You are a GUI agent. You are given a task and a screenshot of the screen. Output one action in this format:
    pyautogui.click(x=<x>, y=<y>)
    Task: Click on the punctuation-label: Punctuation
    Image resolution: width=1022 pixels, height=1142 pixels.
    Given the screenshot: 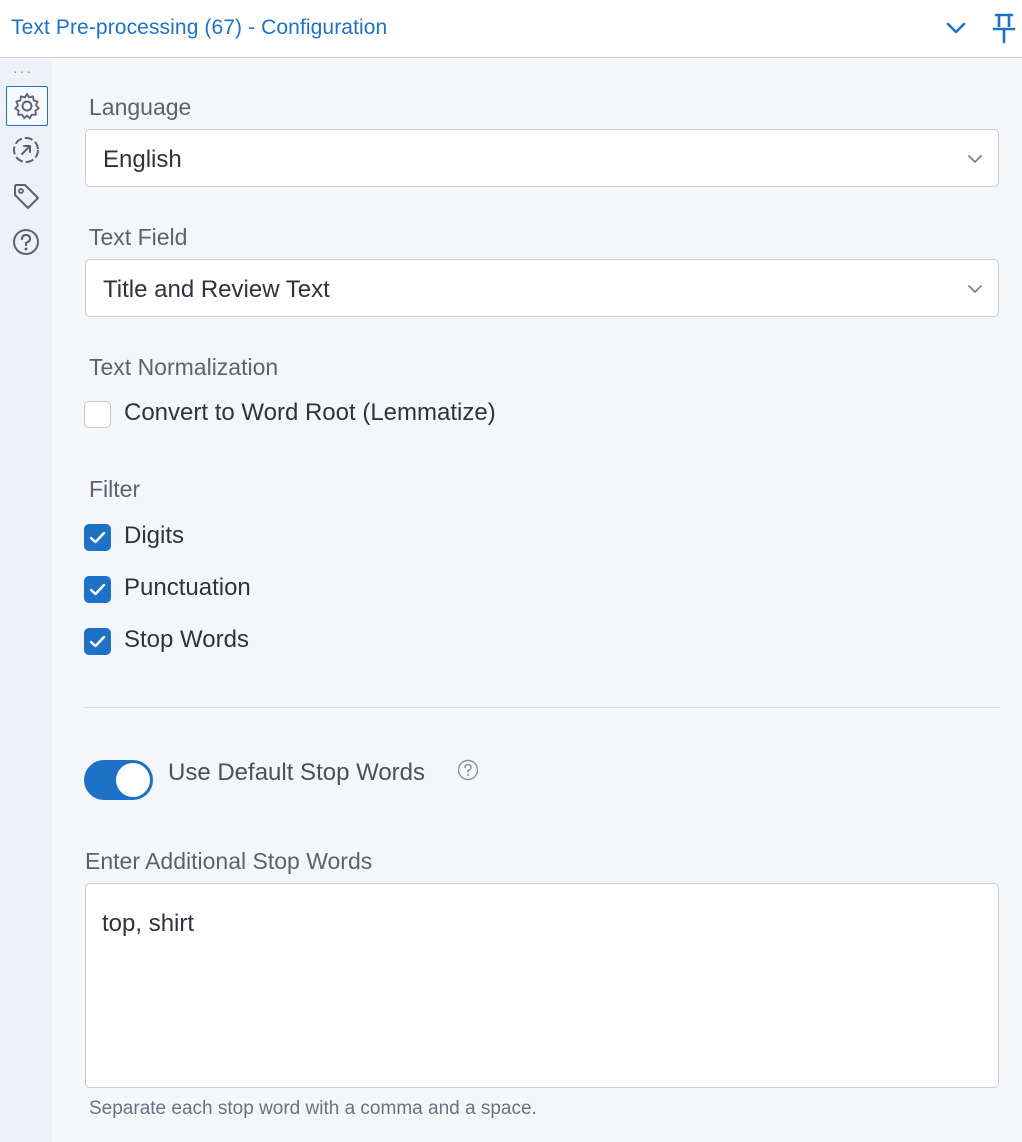 What is the action you would take?
    pyautogui.click(x=187, y=587)
    